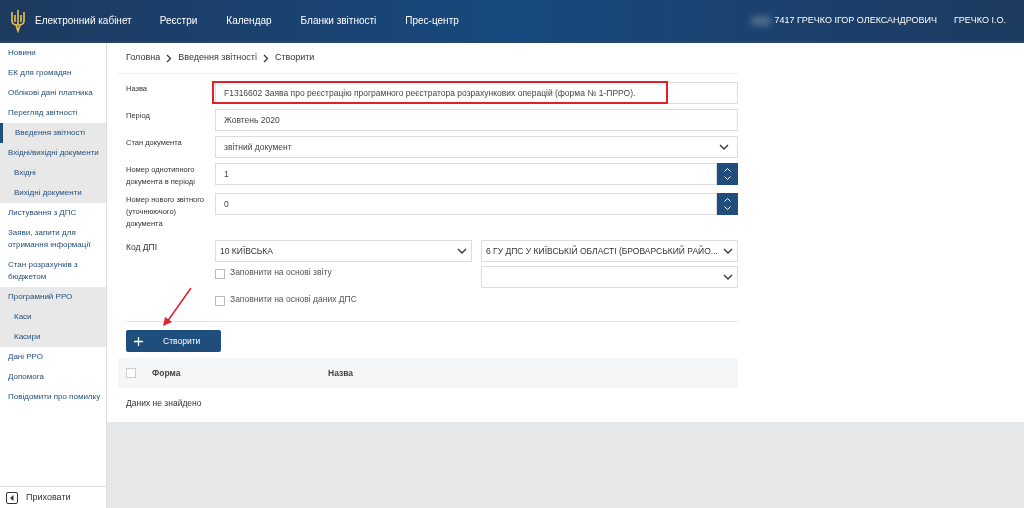  I want to click on sidebar-item: Вхідні/вихідні документи, so click(53, 153).